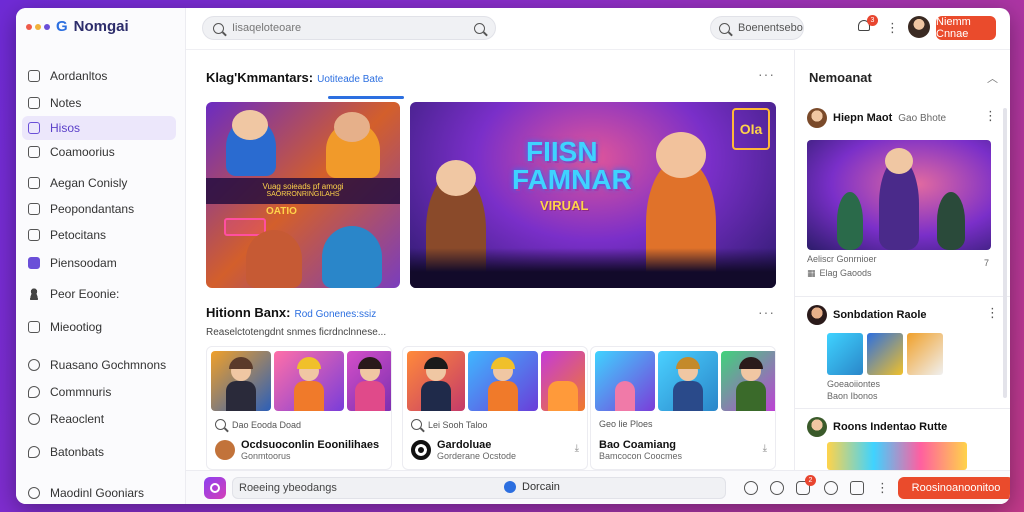 Image resolution: width=1024 pixels, height=512 pixels. I want to click on logo-icon: G, so click(62, 26).